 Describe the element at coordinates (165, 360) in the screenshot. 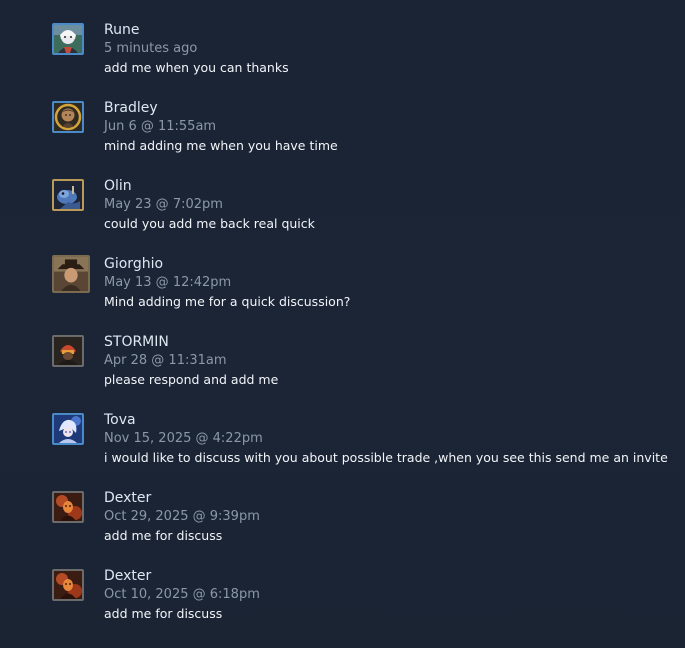

I see `comment-timestamp: Apr 28 @ 11:31am` at that location.